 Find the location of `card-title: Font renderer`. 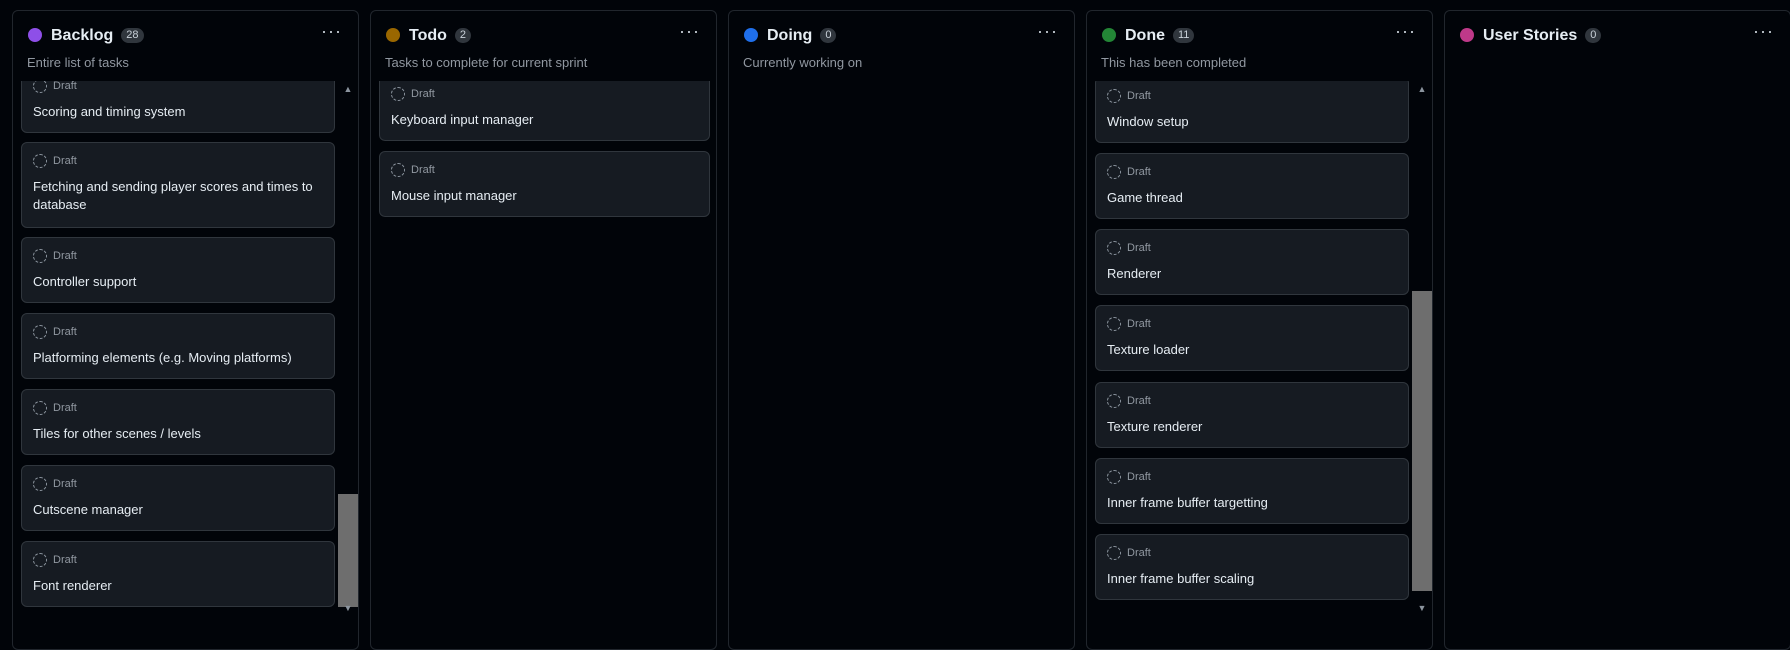

card-title: Font renderer is located at coordinates (177, 586).